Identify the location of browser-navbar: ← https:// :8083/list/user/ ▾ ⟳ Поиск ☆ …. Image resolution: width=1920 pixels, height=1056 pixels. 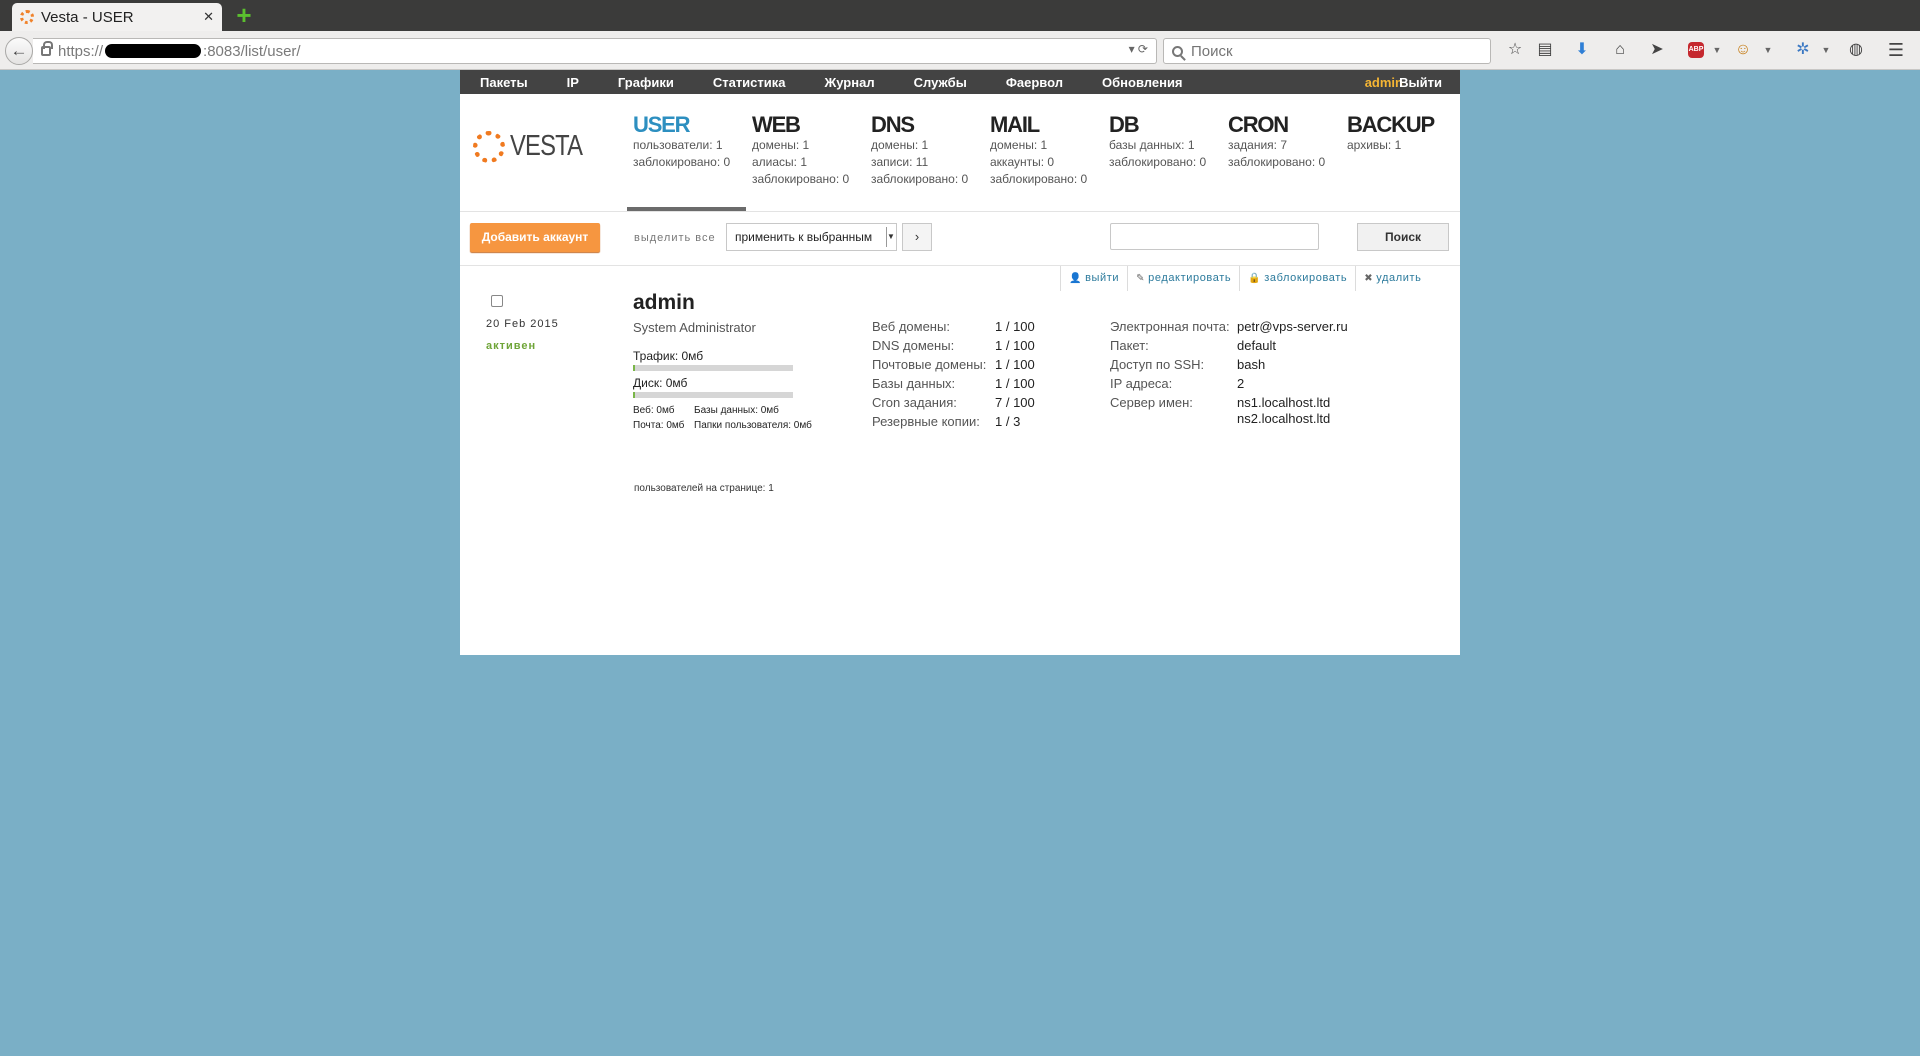
(960, 50).